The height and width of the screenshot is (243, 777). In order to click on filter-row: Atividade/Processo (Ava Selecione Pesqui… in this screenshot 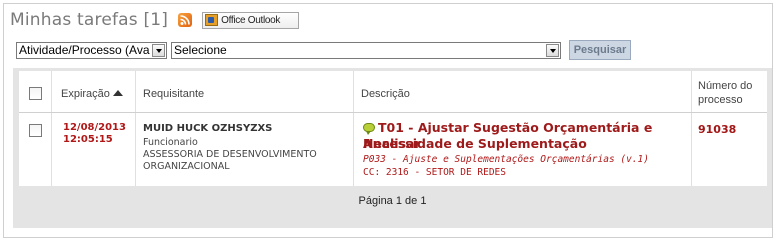, I will do `click(323, 50)`.